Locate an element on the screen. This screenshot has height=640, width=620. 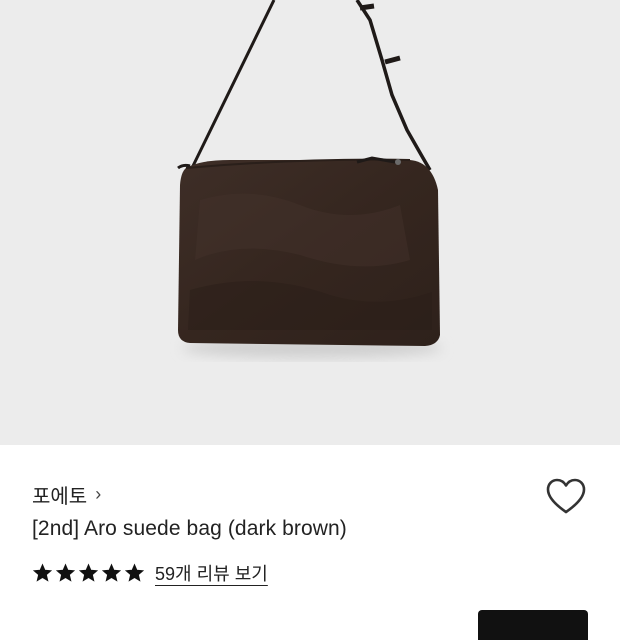
product-title: [2nd] Aro suede bag (dark brown) is located at coordinates (189, 528).